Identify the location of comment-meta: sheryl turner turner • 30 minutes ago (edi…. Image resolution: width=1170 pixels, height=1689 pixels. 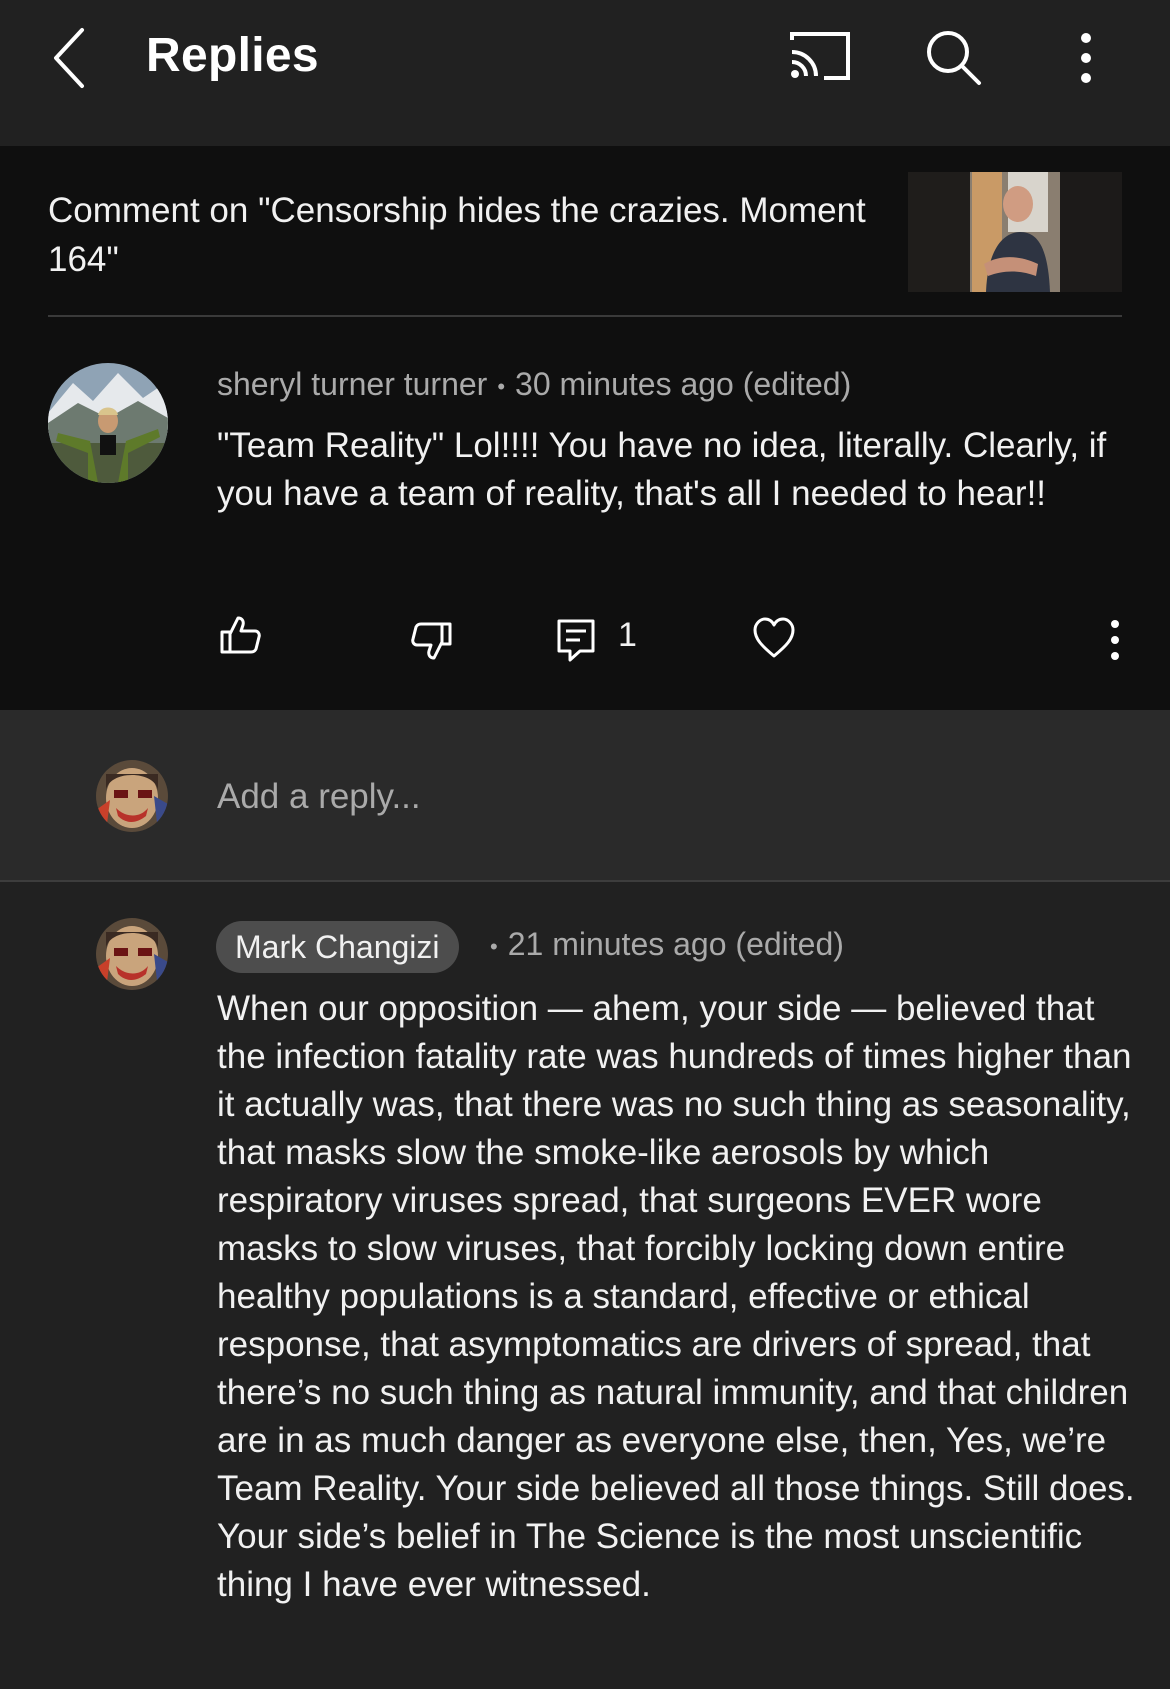
(534, 384).